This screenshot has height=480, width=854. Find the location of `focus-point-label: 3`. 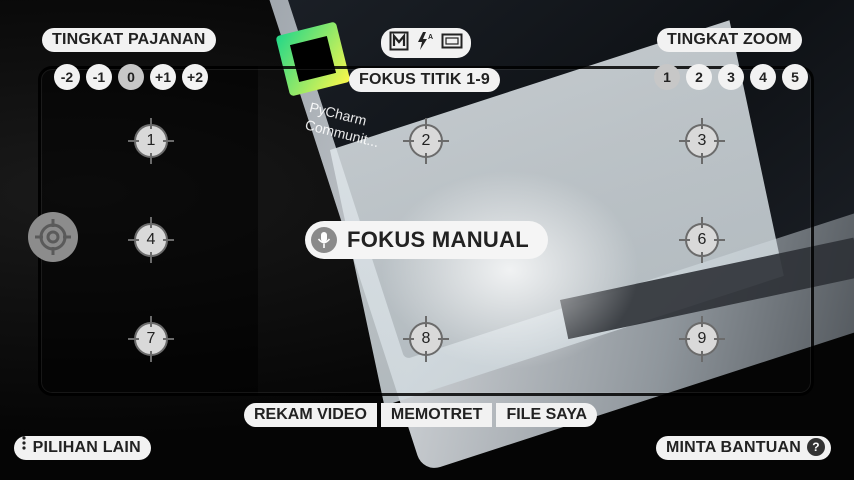

focus-point-label: 3 is located at coordinates (702, 140).